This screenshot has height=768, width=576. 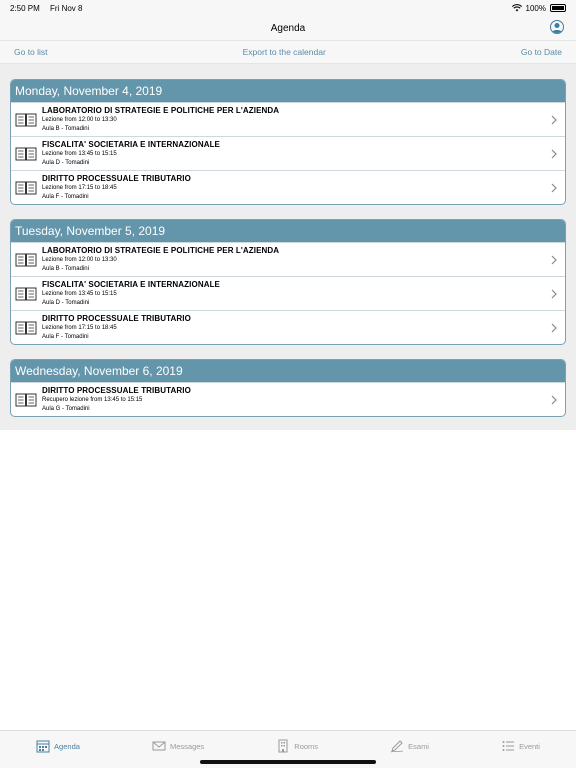 I want to click on day-header: Tuesday, November 5, 2019, so click(x=288, y=231).